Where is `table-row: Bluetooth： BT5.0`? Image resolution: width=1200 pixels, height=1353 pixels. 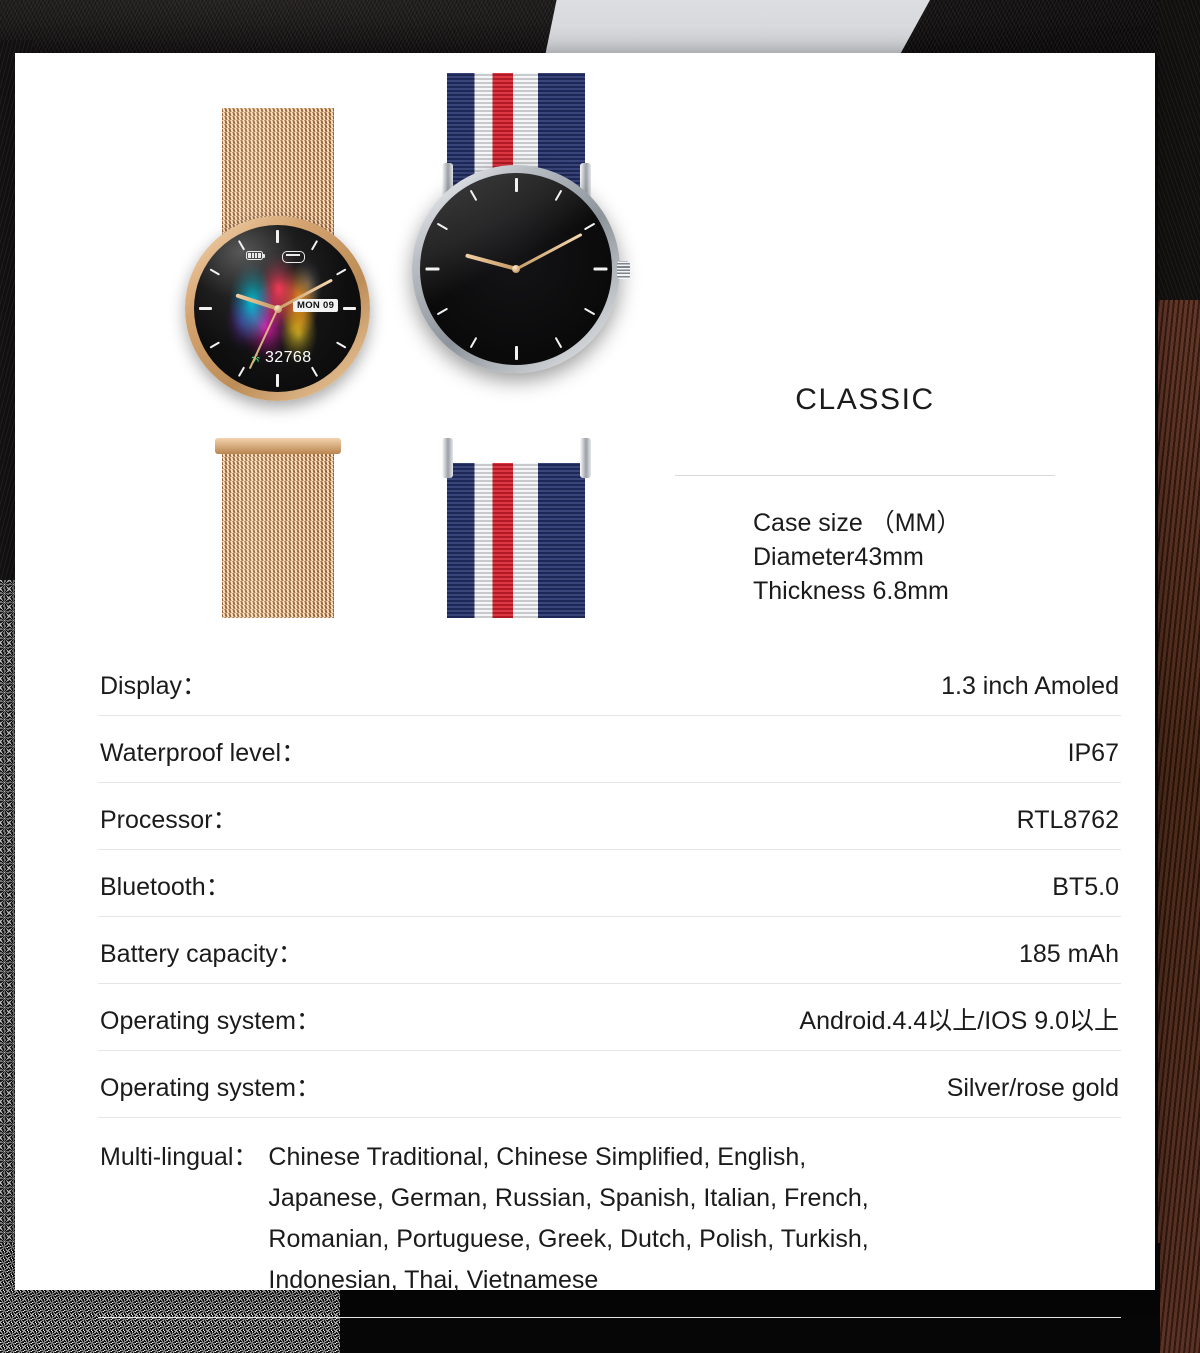
table-row: Bluetooth： BT5.0 is located at coordinates (609, 883).